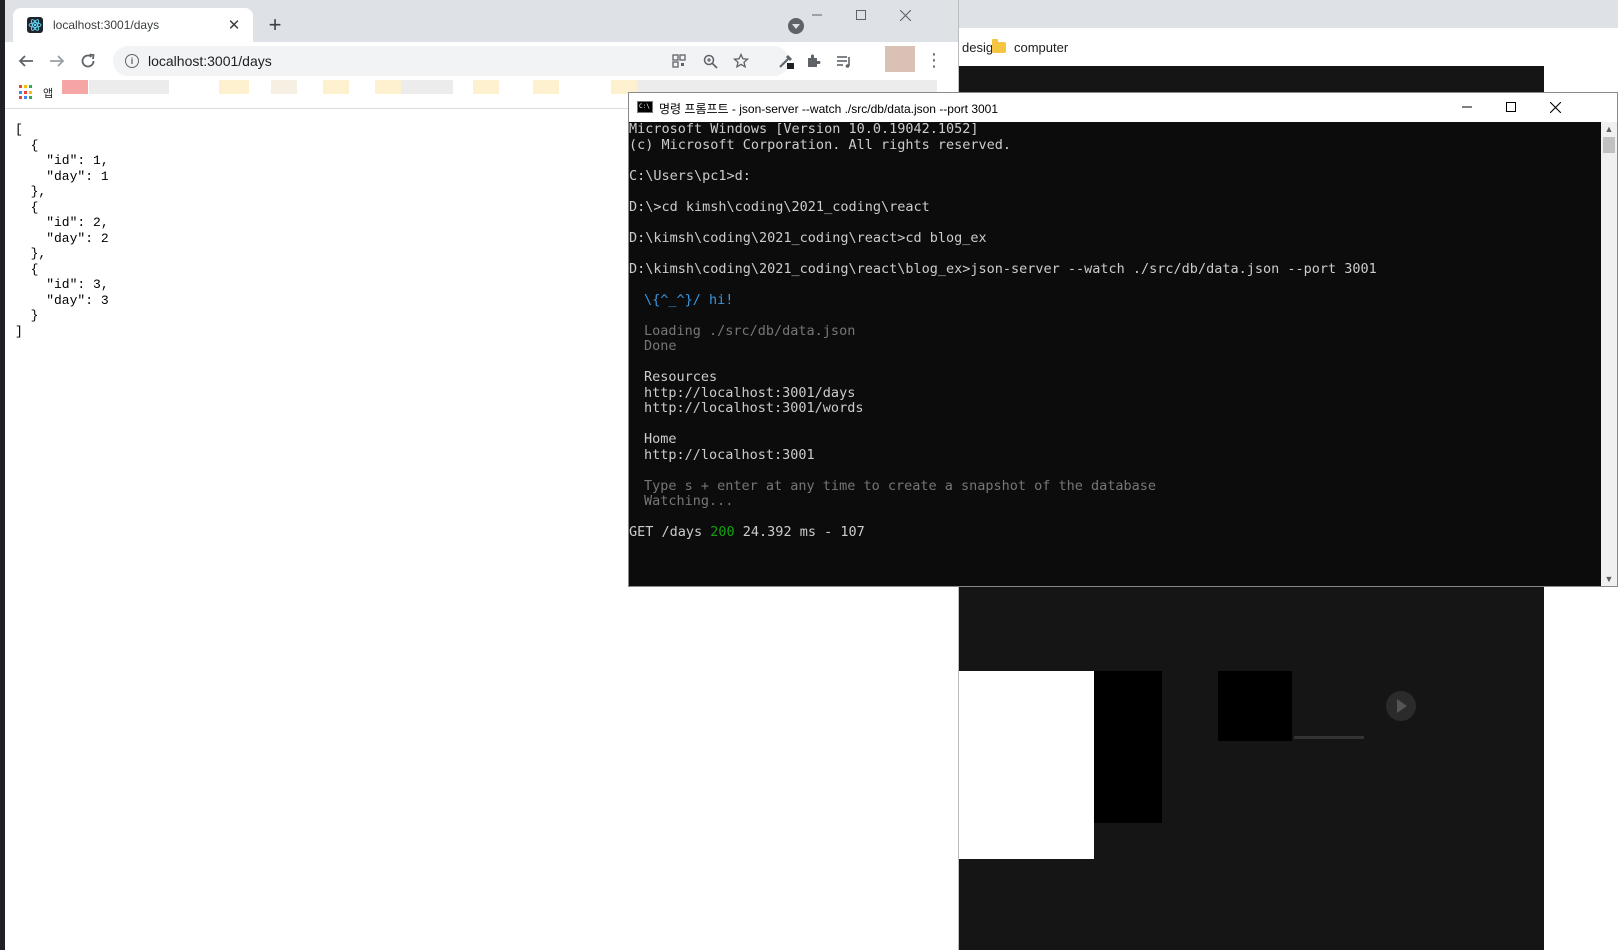 This screenshot has height=950, width=1618. I want to click on bookmark-computer: computer, so click(1030, 47).